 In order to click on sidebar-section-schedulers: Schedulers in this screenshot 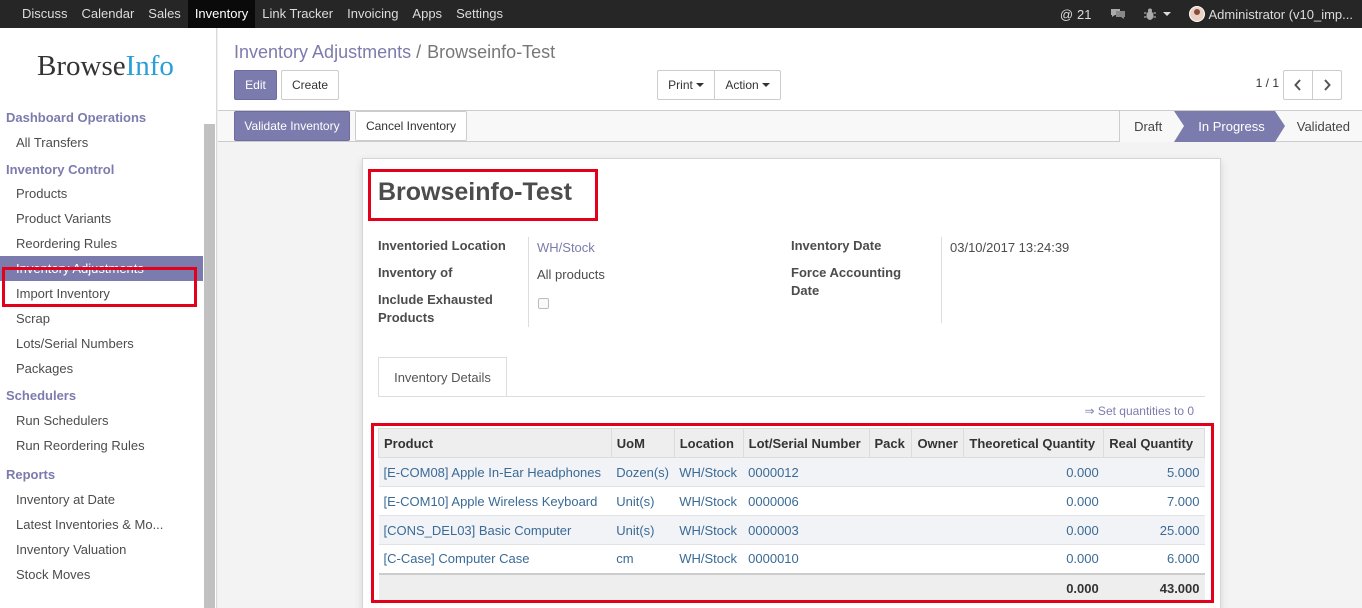, I will do `click(101, 396)`.